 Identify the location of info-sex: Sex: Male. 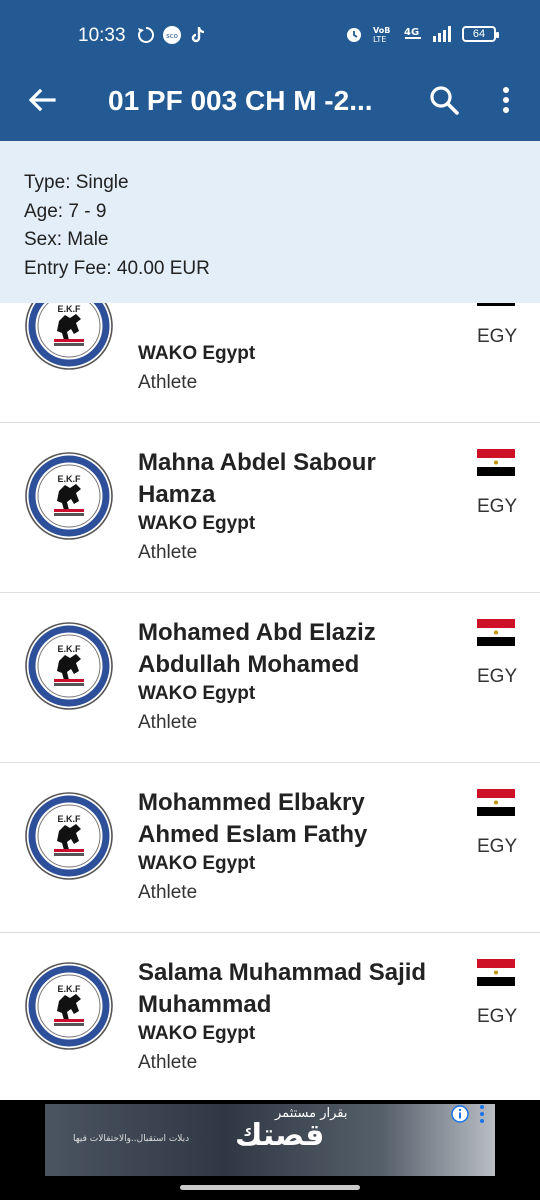
(66, 239).